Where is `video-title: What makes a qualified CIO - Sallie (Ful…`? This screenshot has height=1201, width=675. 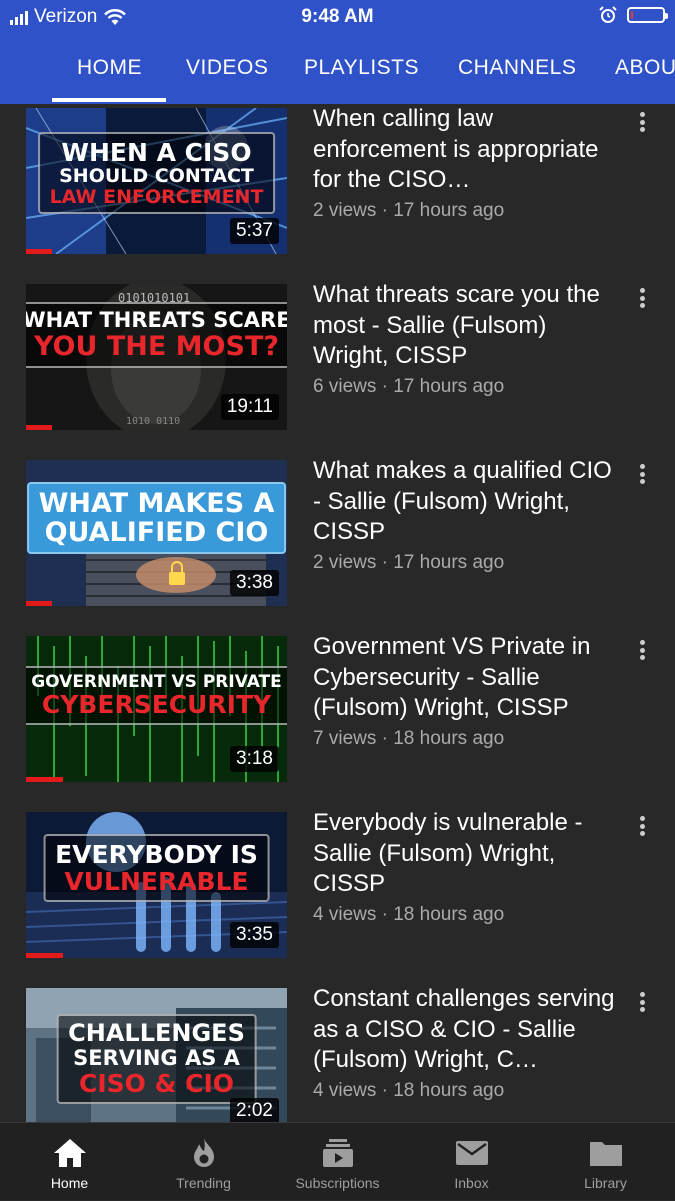
video-title: What makes a qualified CIO - Sallie (Ful… is located at coordinates (466, 502).